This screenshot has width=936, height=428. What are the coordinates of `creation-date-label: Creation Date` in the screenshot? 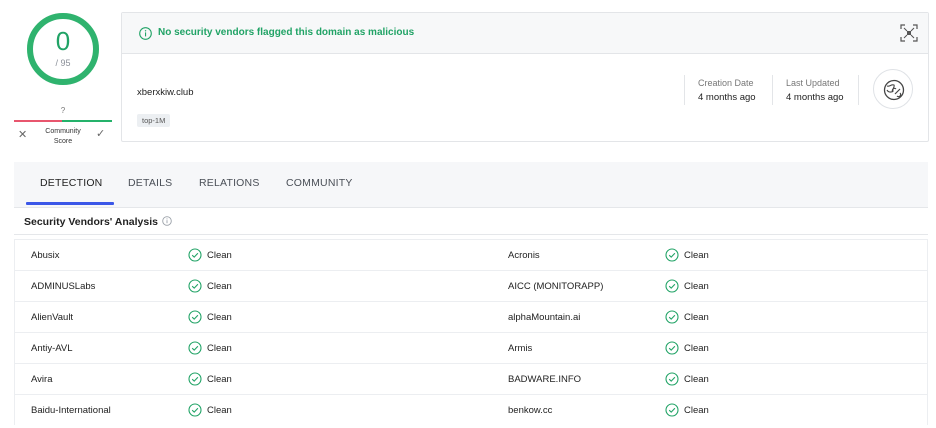 It's located at (726, 83).